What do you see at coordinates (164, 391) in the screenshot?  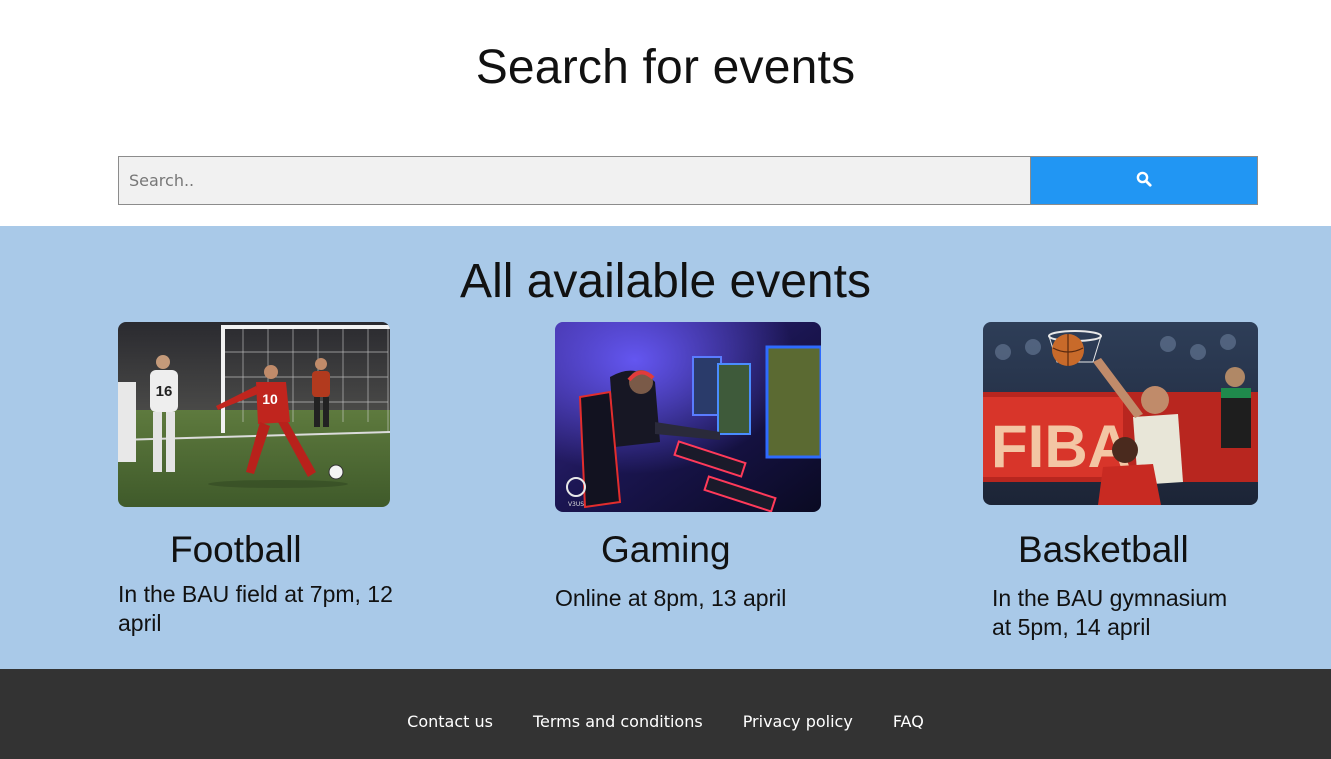 I see `football-jersey-number: 16` at bounding box center [164, 391].